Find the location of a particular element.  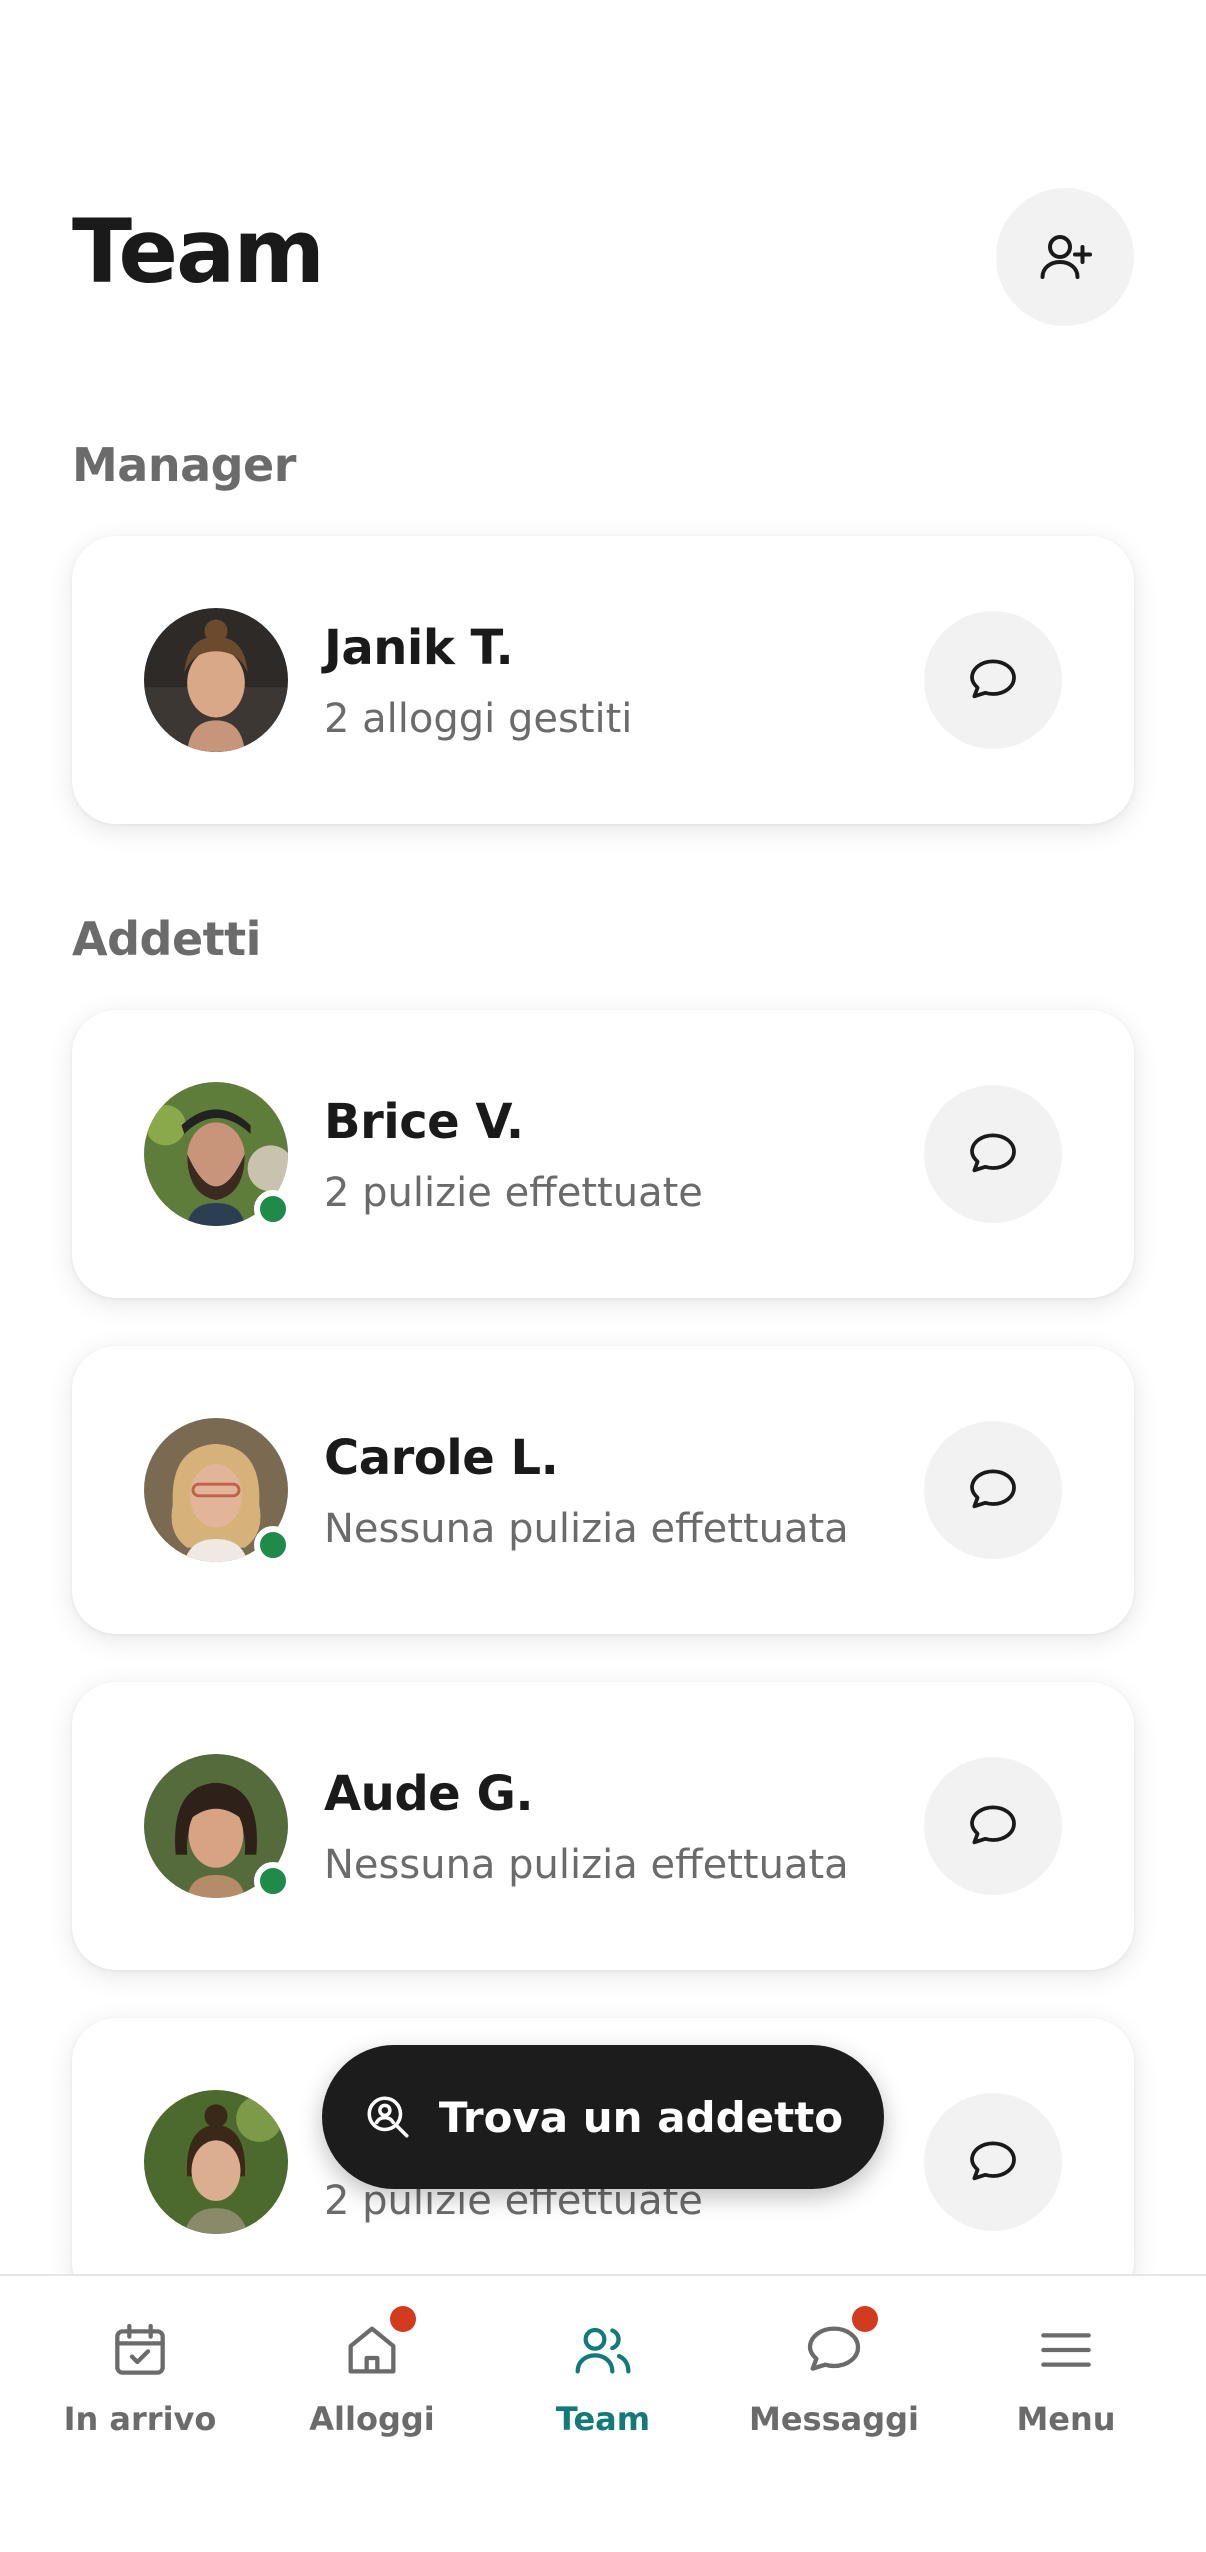

menu-icon is located at coordinates (1066, 2350).